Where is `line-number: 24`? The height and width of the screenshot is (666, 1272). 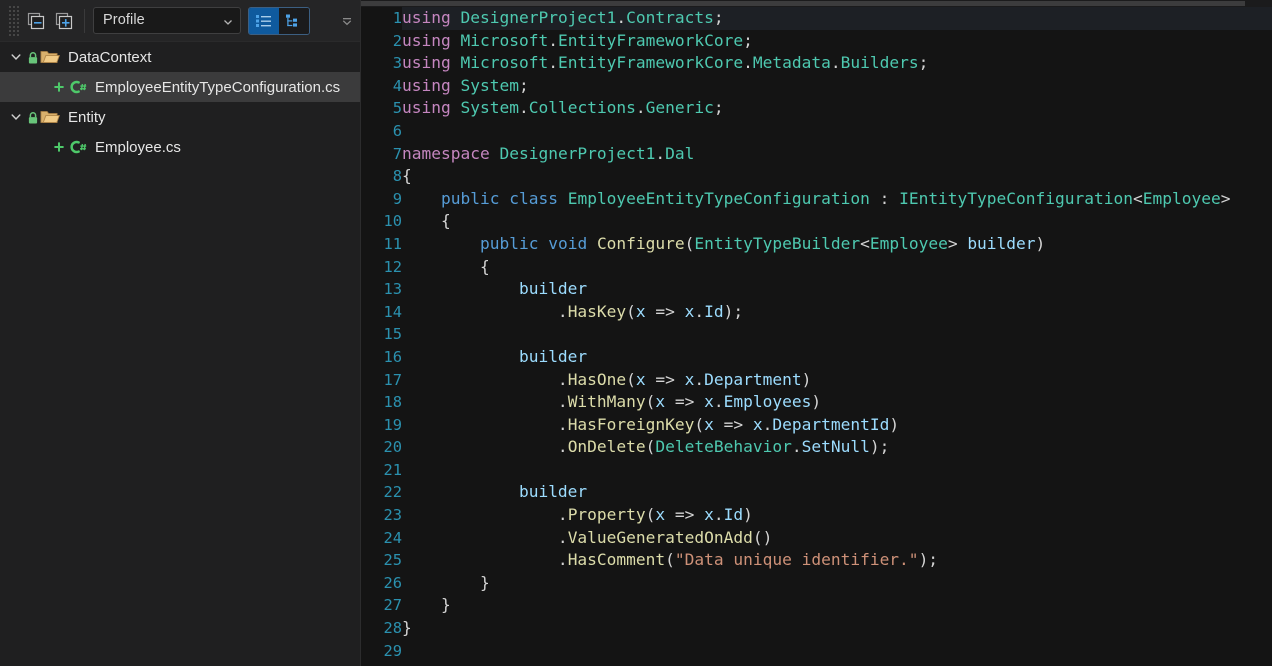
line-number: 24 is located at coordinates (392, 537).